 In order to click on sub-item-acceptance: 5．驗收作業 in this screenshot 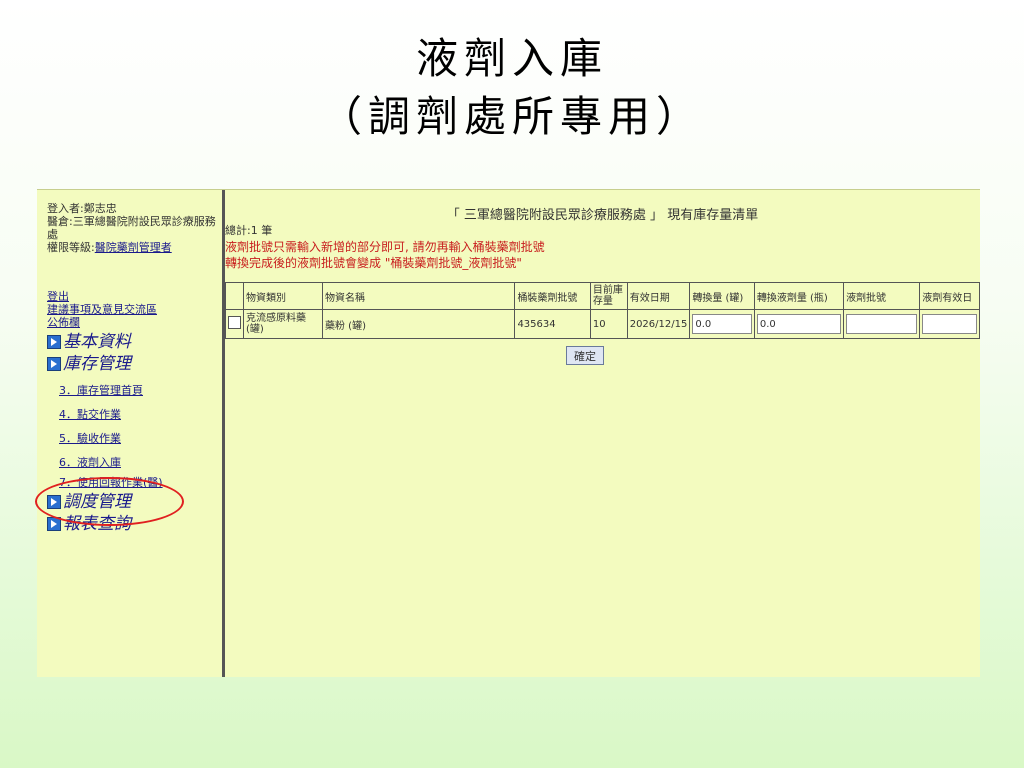, I will do `click(111, 439)`.